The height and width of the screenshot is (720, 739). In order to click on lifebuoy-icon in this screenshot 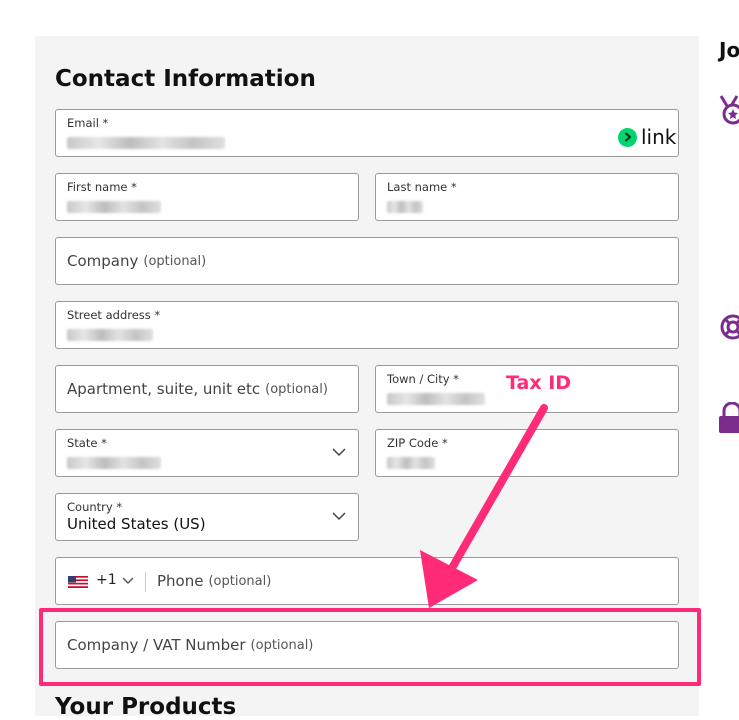, I will do `click(729, 327)`.